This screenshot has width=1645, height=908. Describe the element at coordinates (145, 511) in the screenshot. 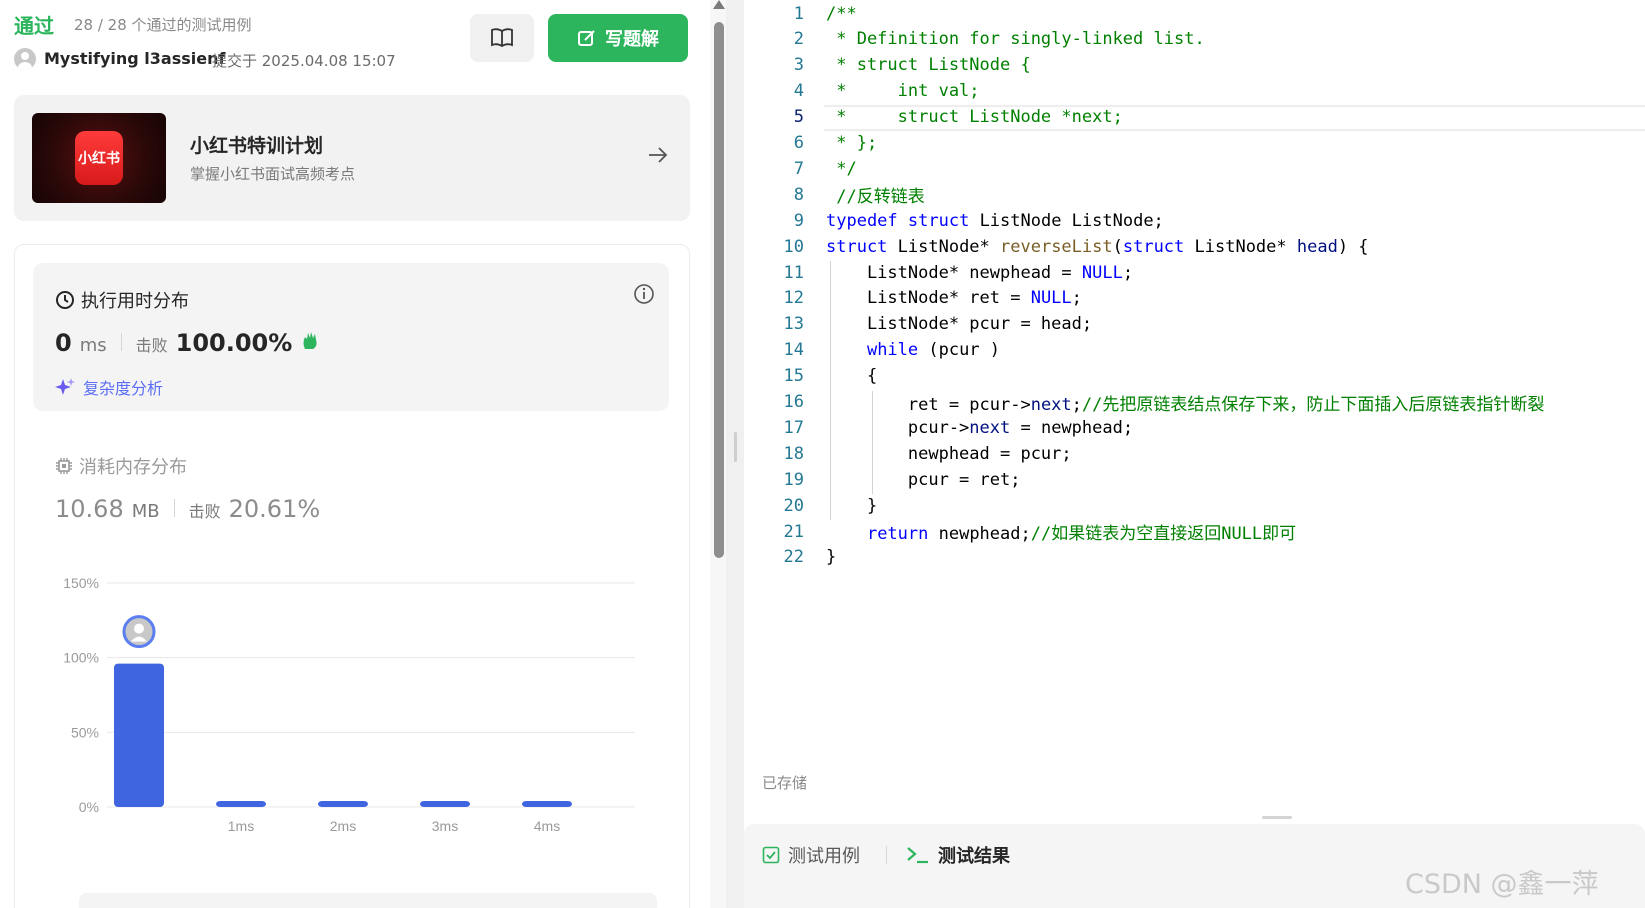

I see `memory-unit: MB` at that location.